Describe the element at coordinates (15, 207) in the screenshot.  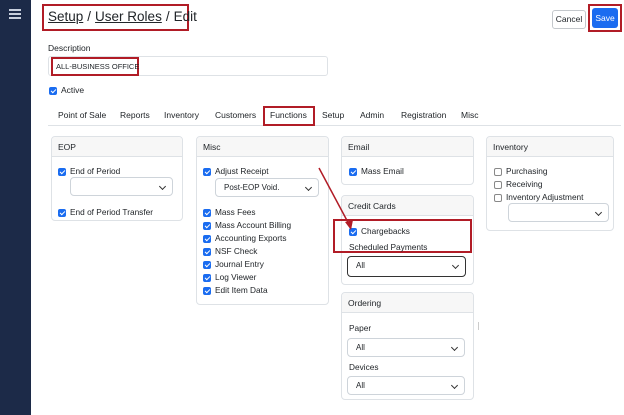
I see `sidebar` at that location.